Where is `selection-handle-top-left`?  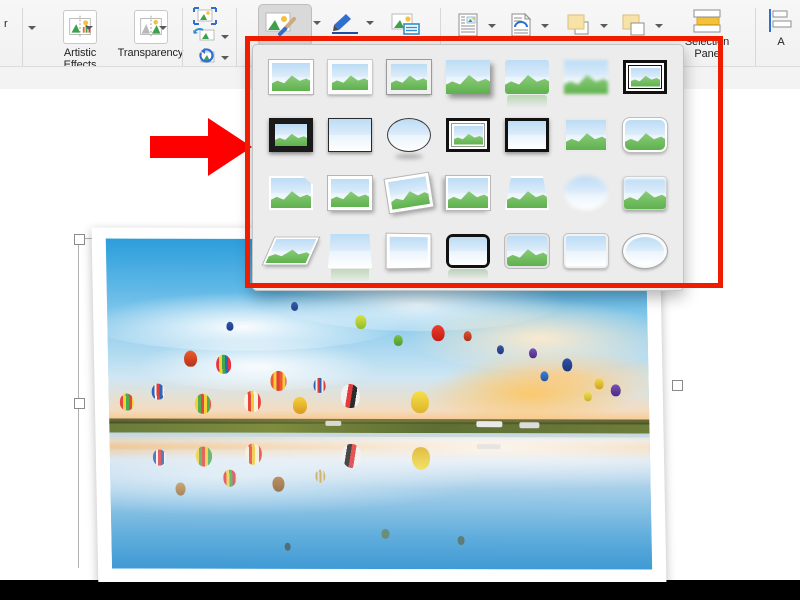
selection-handle-top-left is located at coordinates (79, 239).